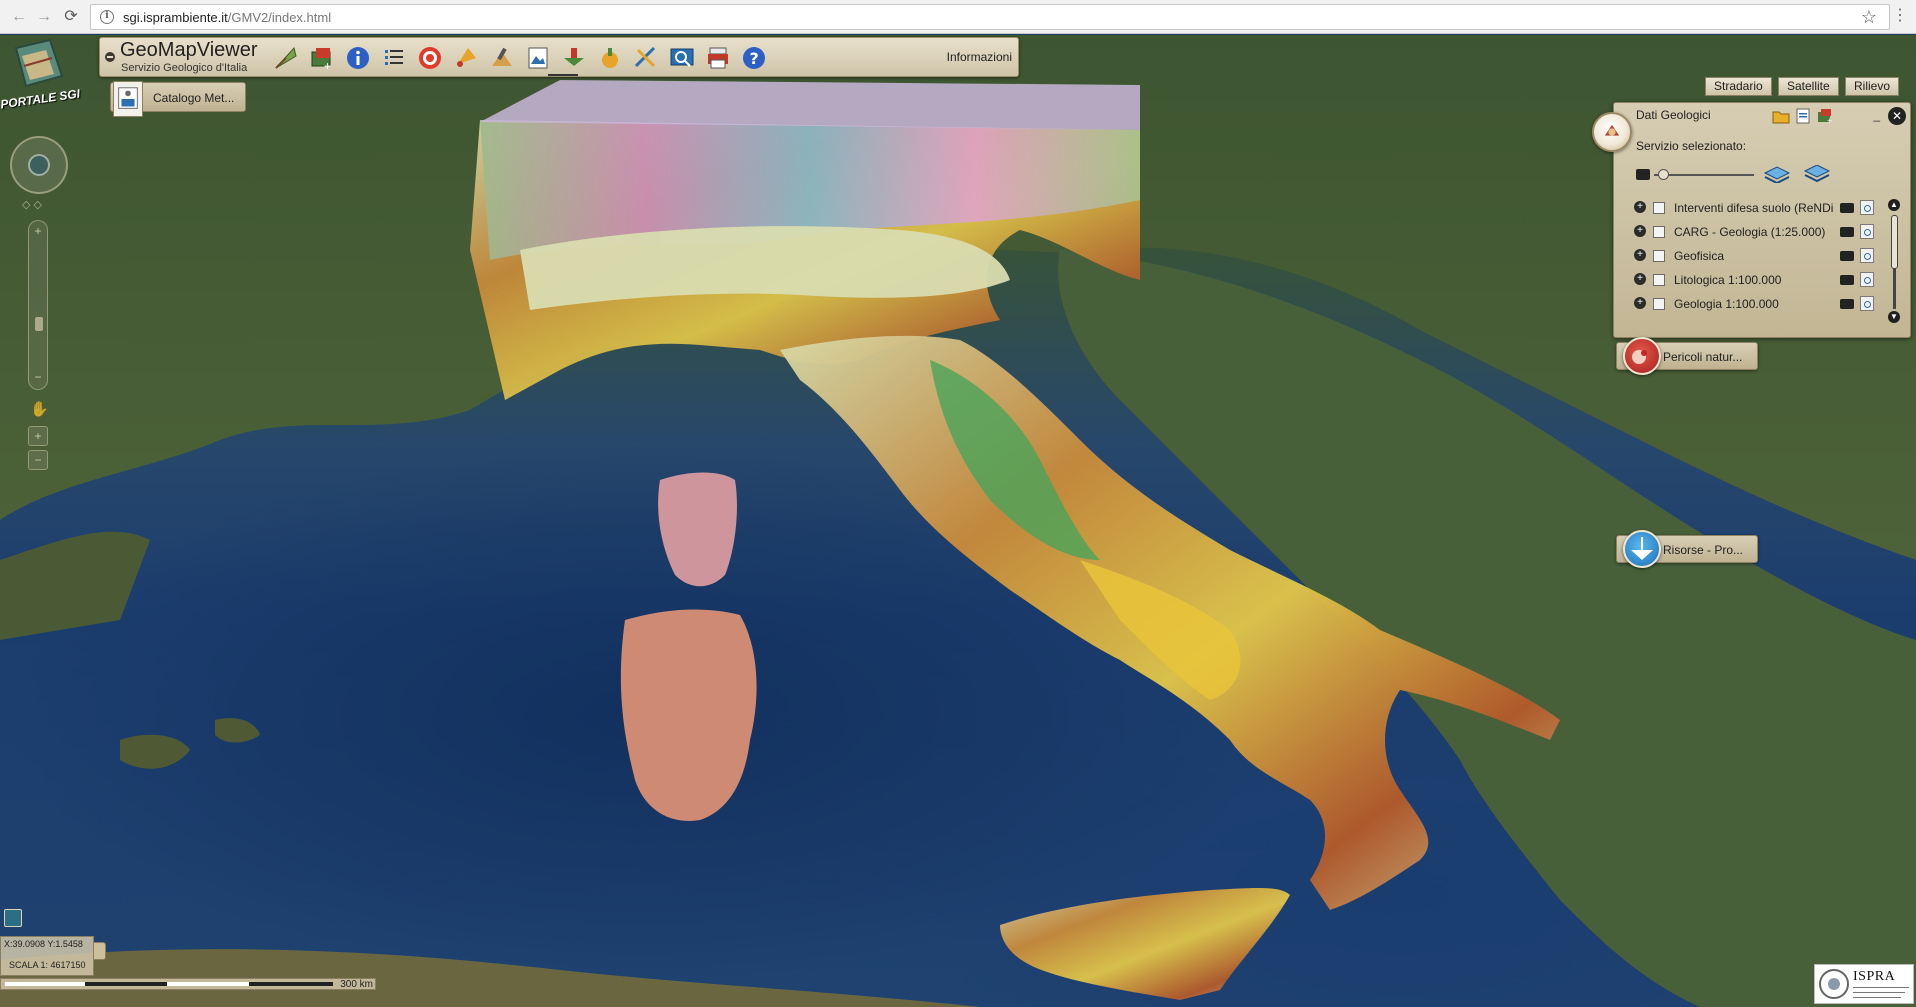 The height and width of the screenshot is (1007, 1916). I want to click on map-frame-icon, so click(538, 58).